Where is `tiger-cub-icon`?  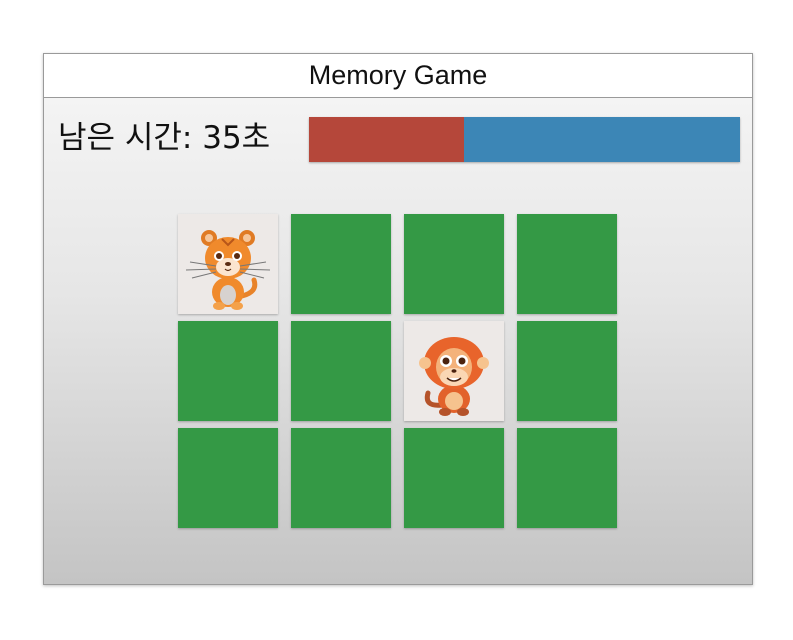 tiger-cub-icon is located at coordinates (228, 264).